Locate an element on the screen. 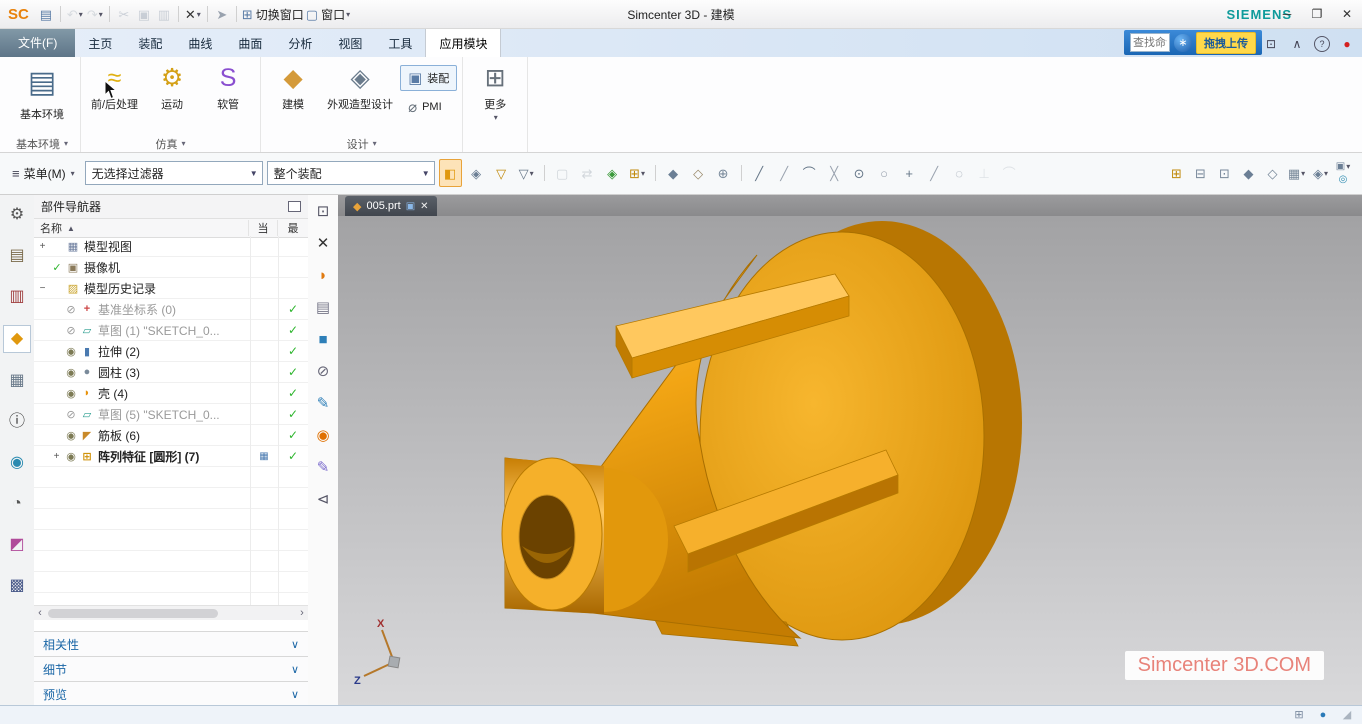  float-window-icon: ⊟ is located at coordinates (1200, 173).